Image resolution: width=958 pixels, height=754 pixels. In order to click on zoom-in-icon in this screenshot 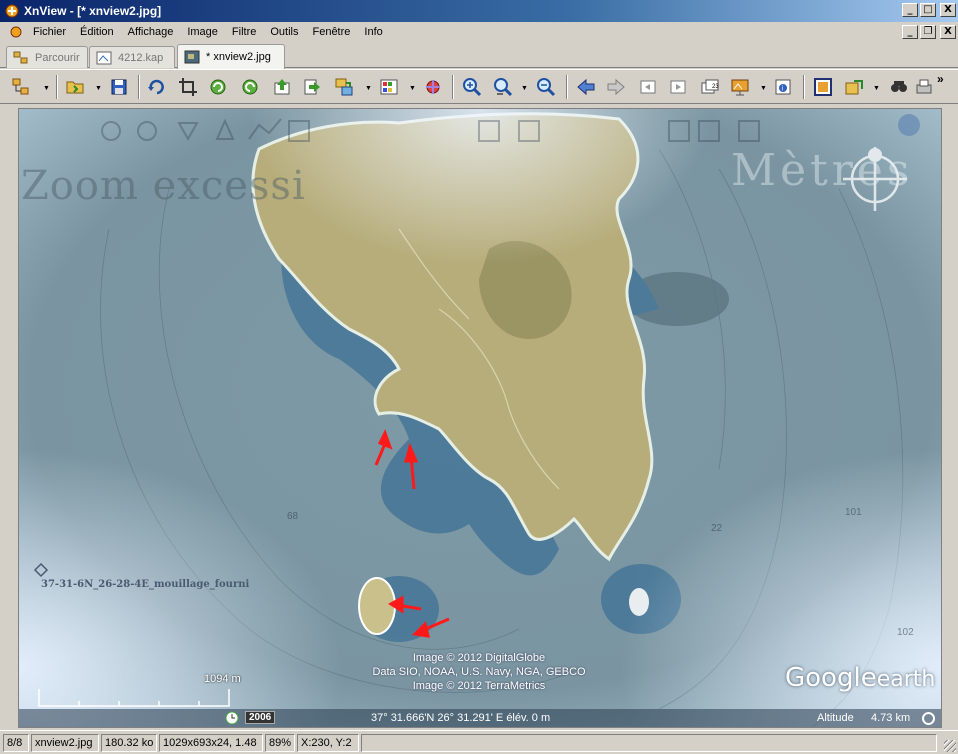, I will do `click(472, 87)`.